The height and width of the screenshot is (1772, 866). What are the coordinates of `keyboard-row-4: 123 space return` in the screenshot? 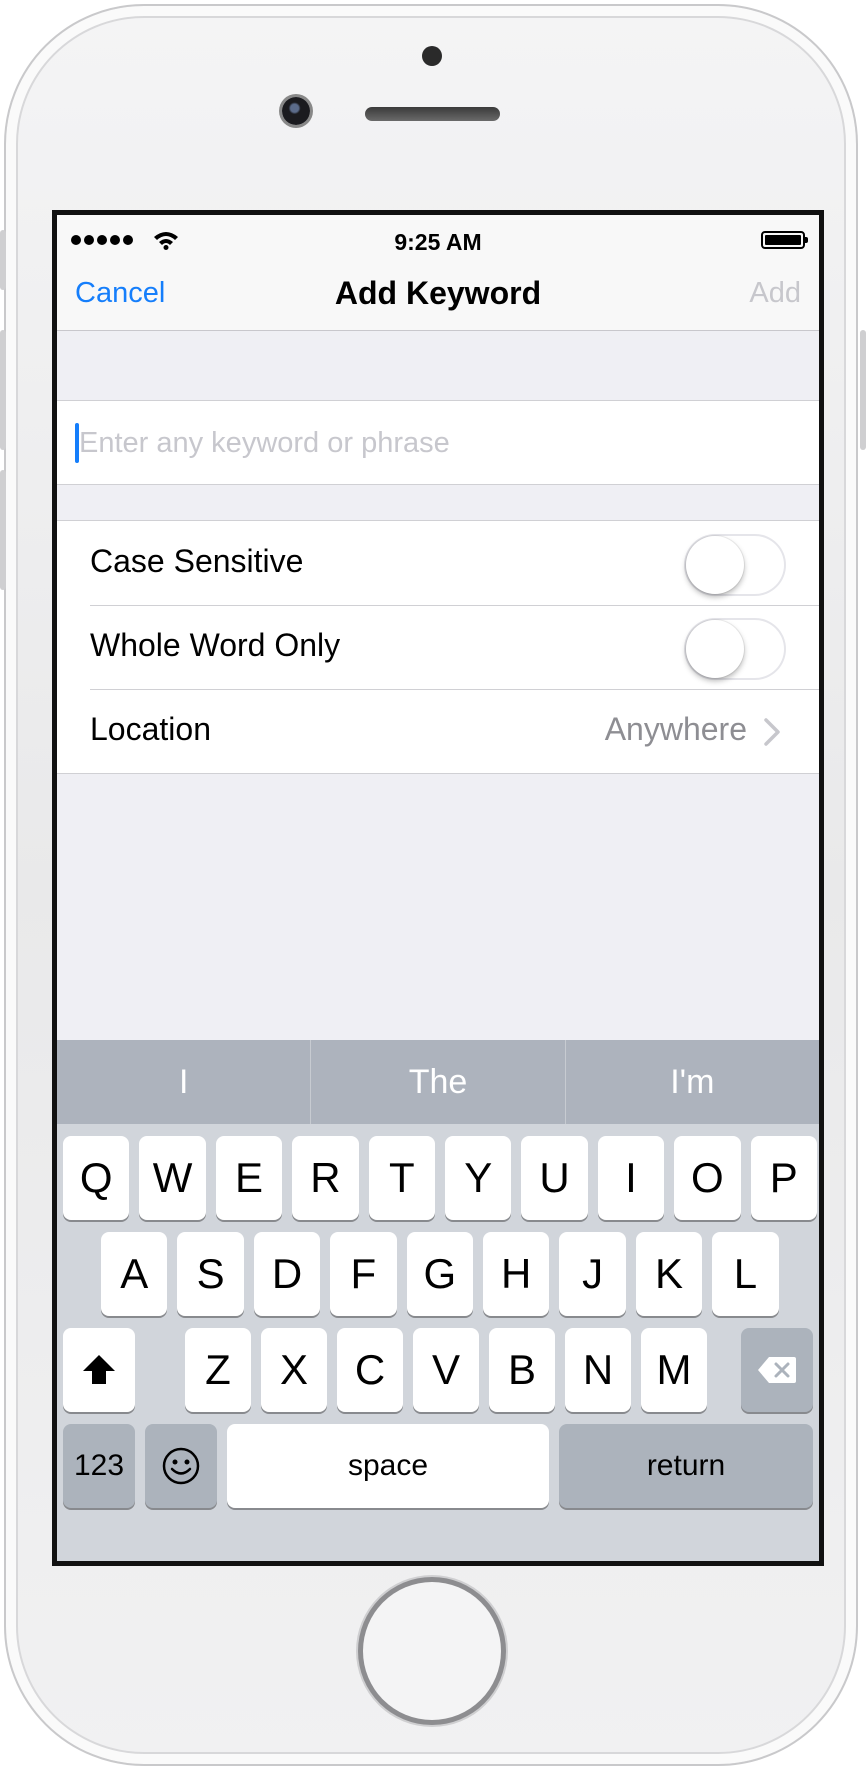 It's located at (438, 1466).